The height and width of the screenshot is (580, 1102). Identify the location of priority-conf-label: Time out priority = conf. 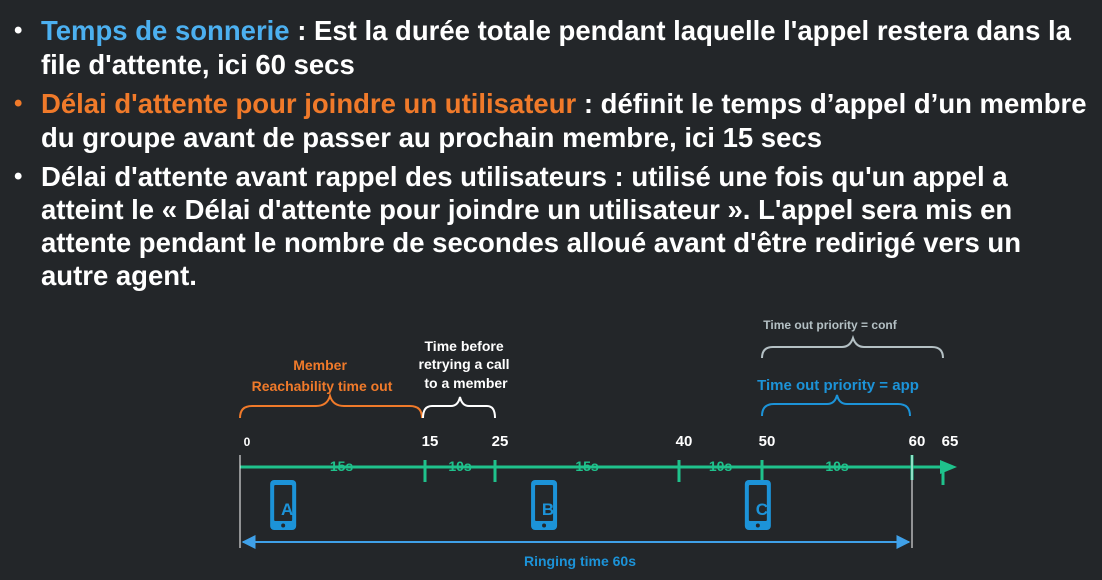
(830, 325).